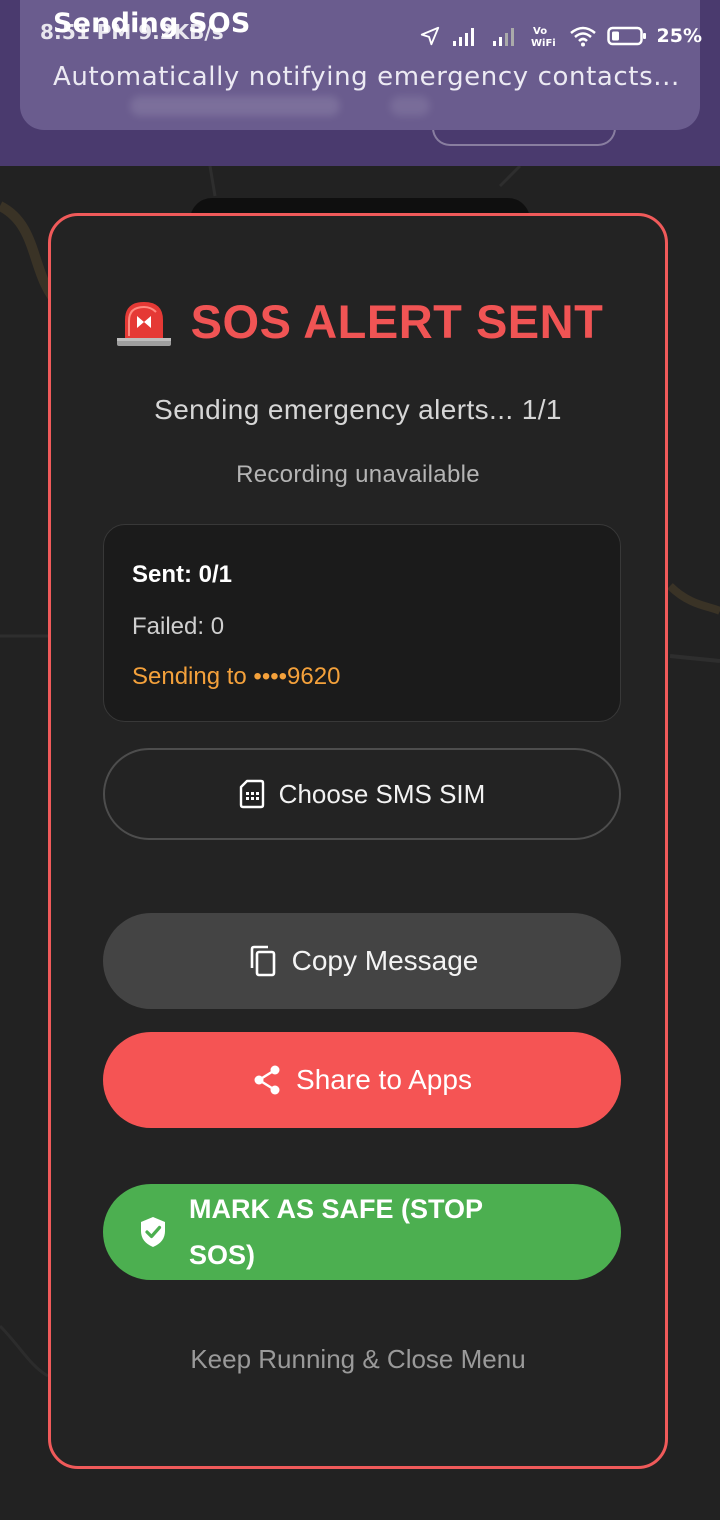 This screenshot has width=720, height=1520. Describe the element at coordinates (143, 323) in the screenshot. I see `siren-icon` at that location.